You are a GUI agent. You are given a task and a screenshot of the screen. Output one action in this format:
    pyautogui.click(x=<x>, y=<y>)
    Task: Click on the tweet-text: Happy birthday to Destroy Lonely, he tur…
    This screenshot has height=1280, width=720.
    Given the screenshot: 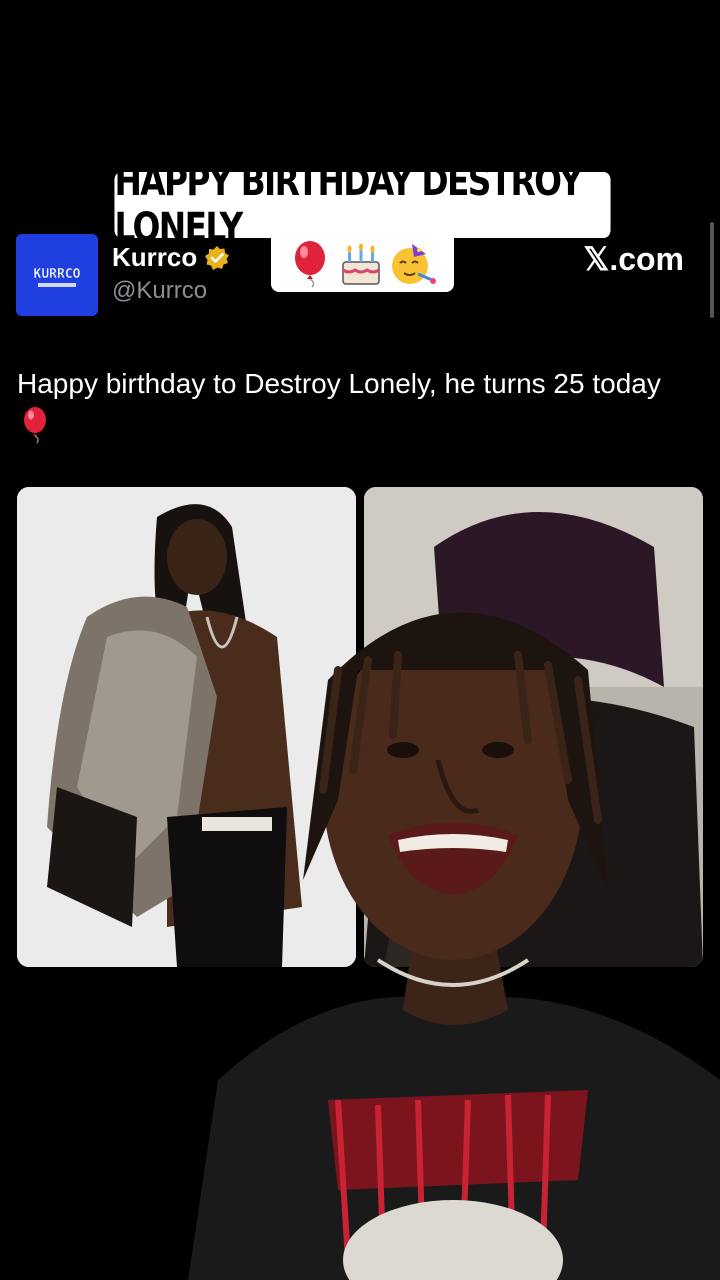 What is the action you would take?
    pyautogui.click(x=357, y=405)
    